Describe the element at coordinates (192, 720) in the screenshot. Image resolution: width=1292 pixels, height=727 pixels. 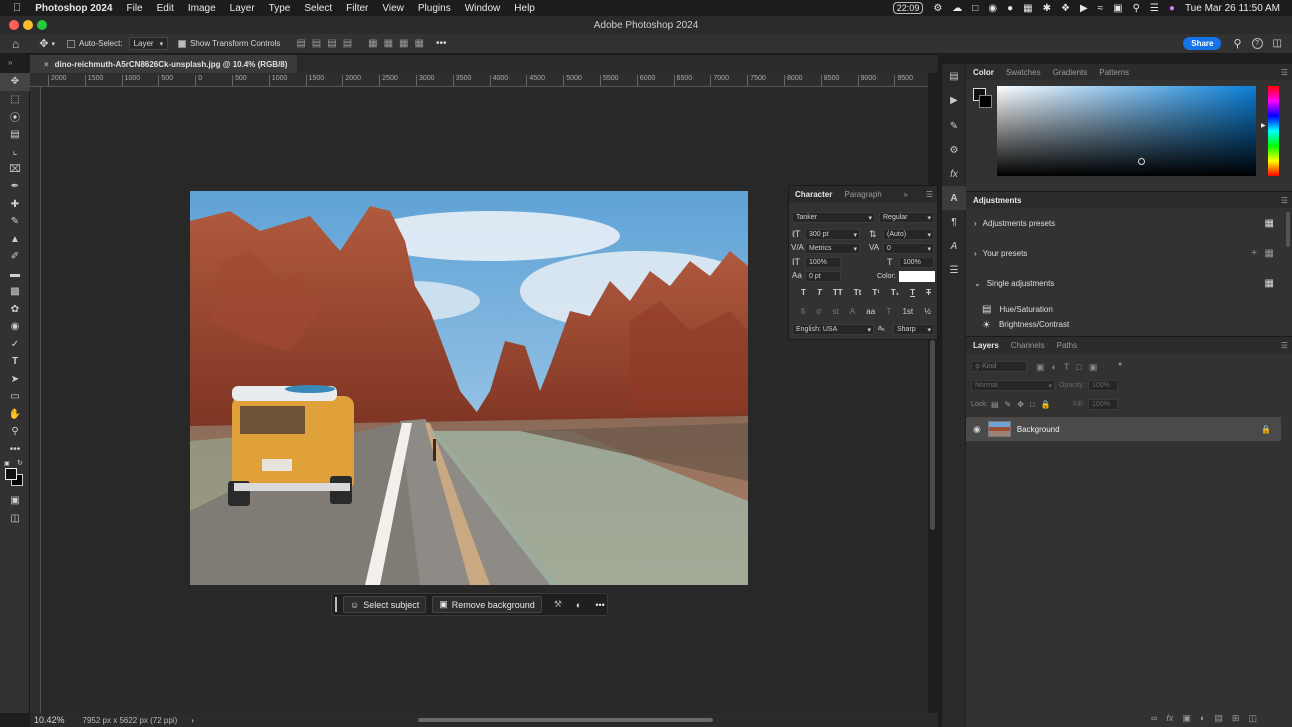
I see `chevron-right-icon: ›` at that location.